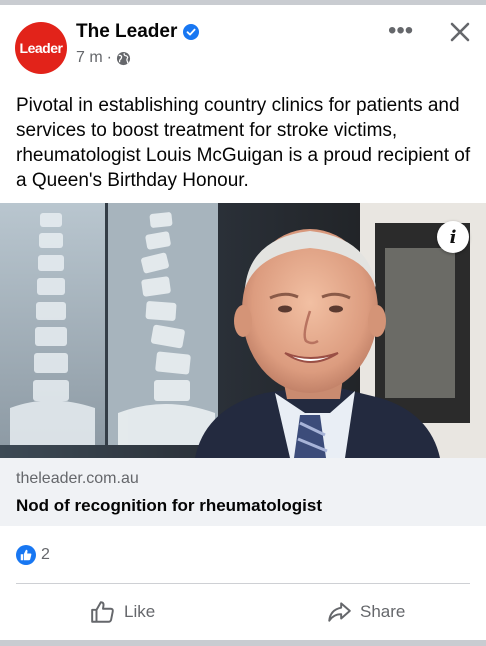 The height and width of the screenshot is (646, 486). Describe the element at coordinates (123, 58) in the screenshot. I see `globe-icon` at that location.